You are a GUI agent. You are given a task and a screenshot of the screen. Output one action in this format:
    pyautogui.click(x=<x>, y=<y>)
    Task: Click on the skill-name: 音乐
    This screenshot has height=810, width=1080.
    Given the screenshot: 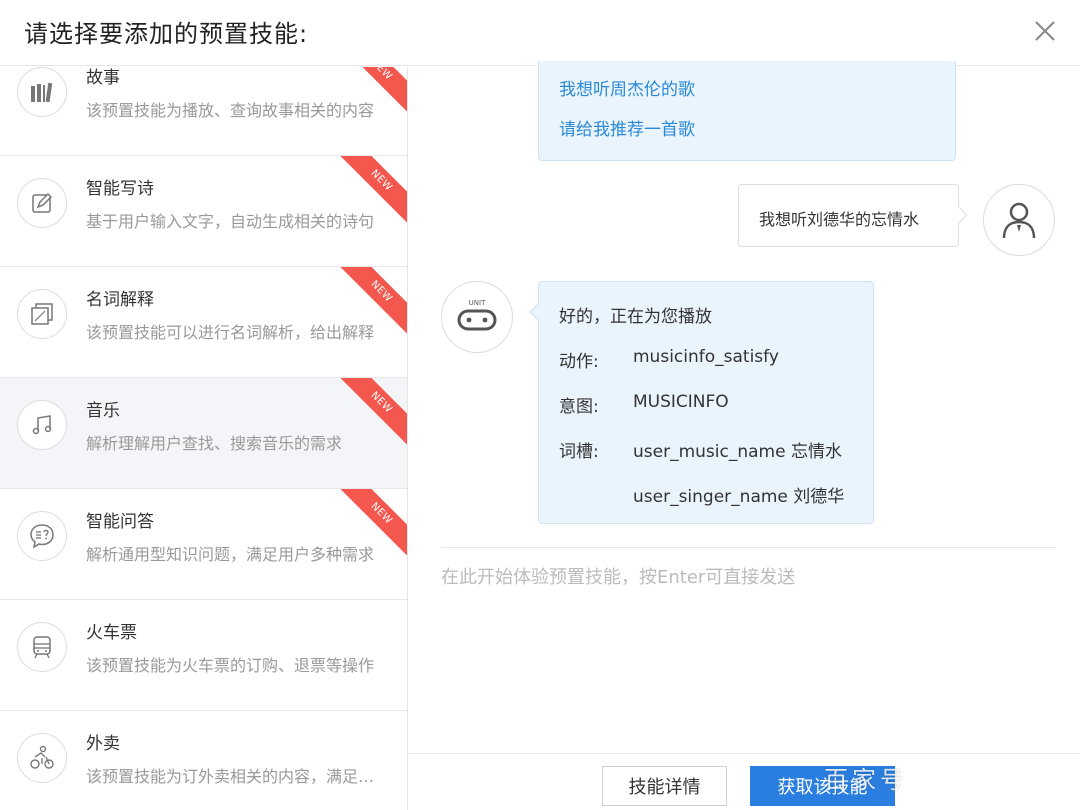 What is the action you would take?
    pyautogui.click(x=103, y=411)
    